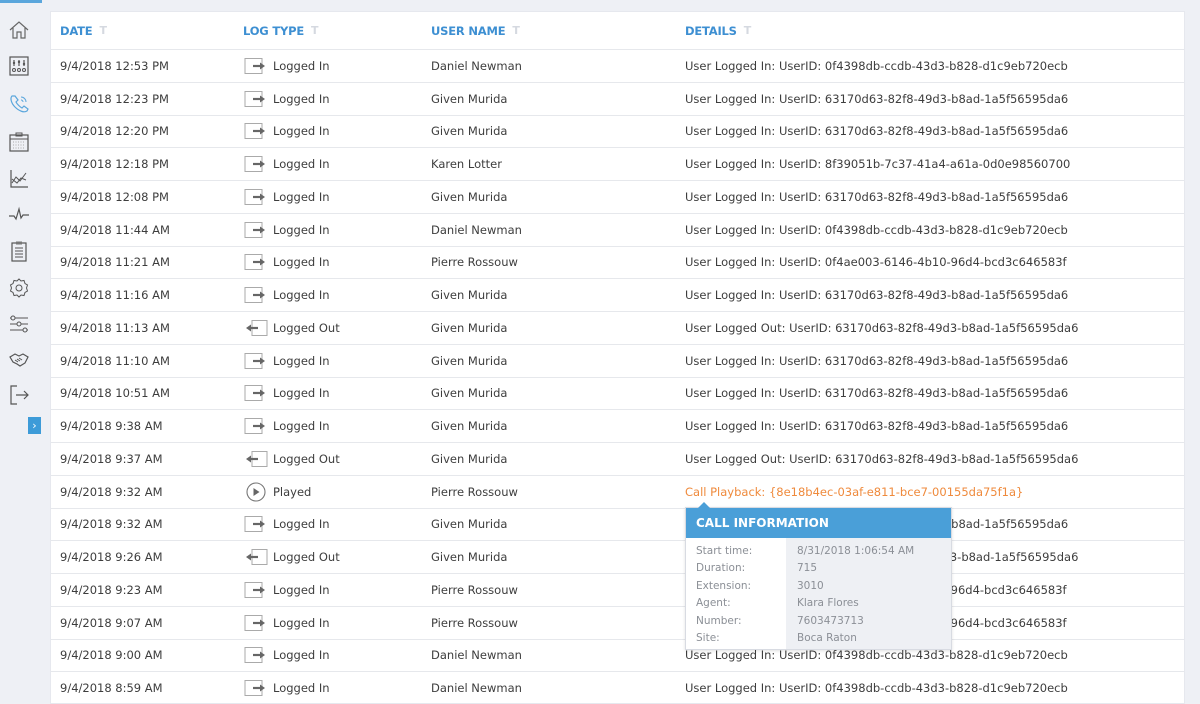 This screenshot has width=1200, height=704. Describe the element at coordinates (19, 30) in the screenshot. I see `sidebar-item-home` at that location.